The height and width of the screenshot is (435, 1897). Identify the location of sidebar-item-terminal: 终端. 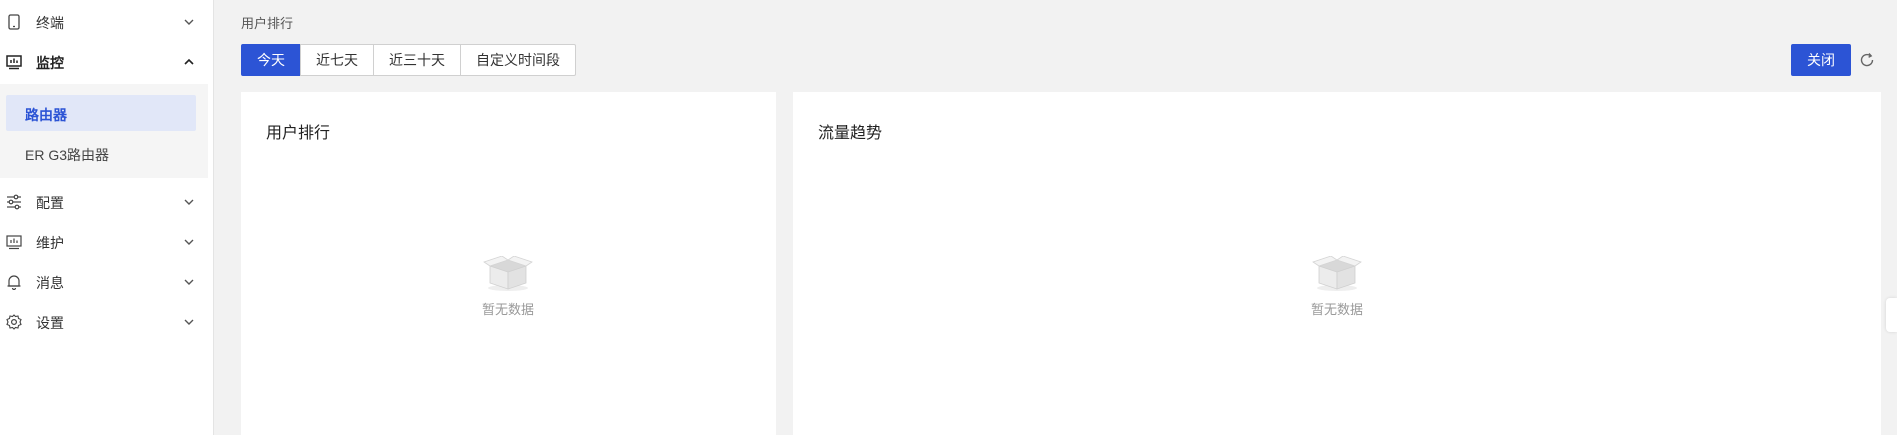
(107, 22).